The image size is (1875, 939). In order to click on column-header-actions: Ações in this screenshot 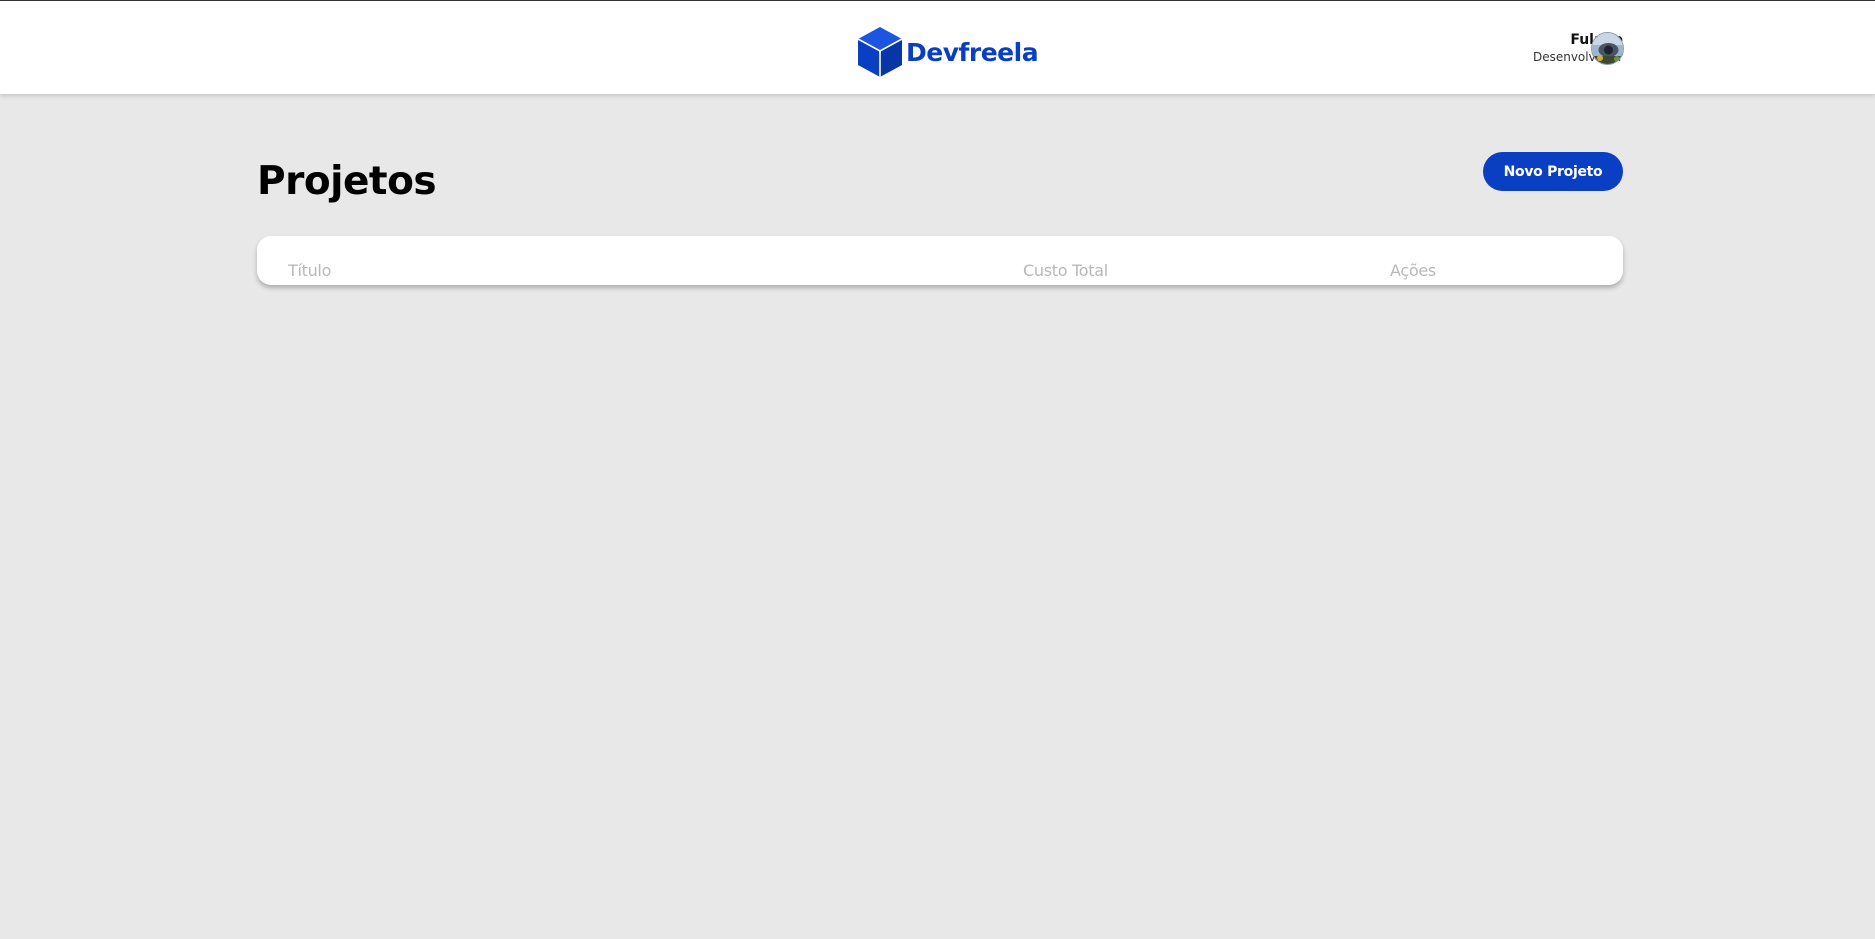, I will do `click(1413, 270)`.